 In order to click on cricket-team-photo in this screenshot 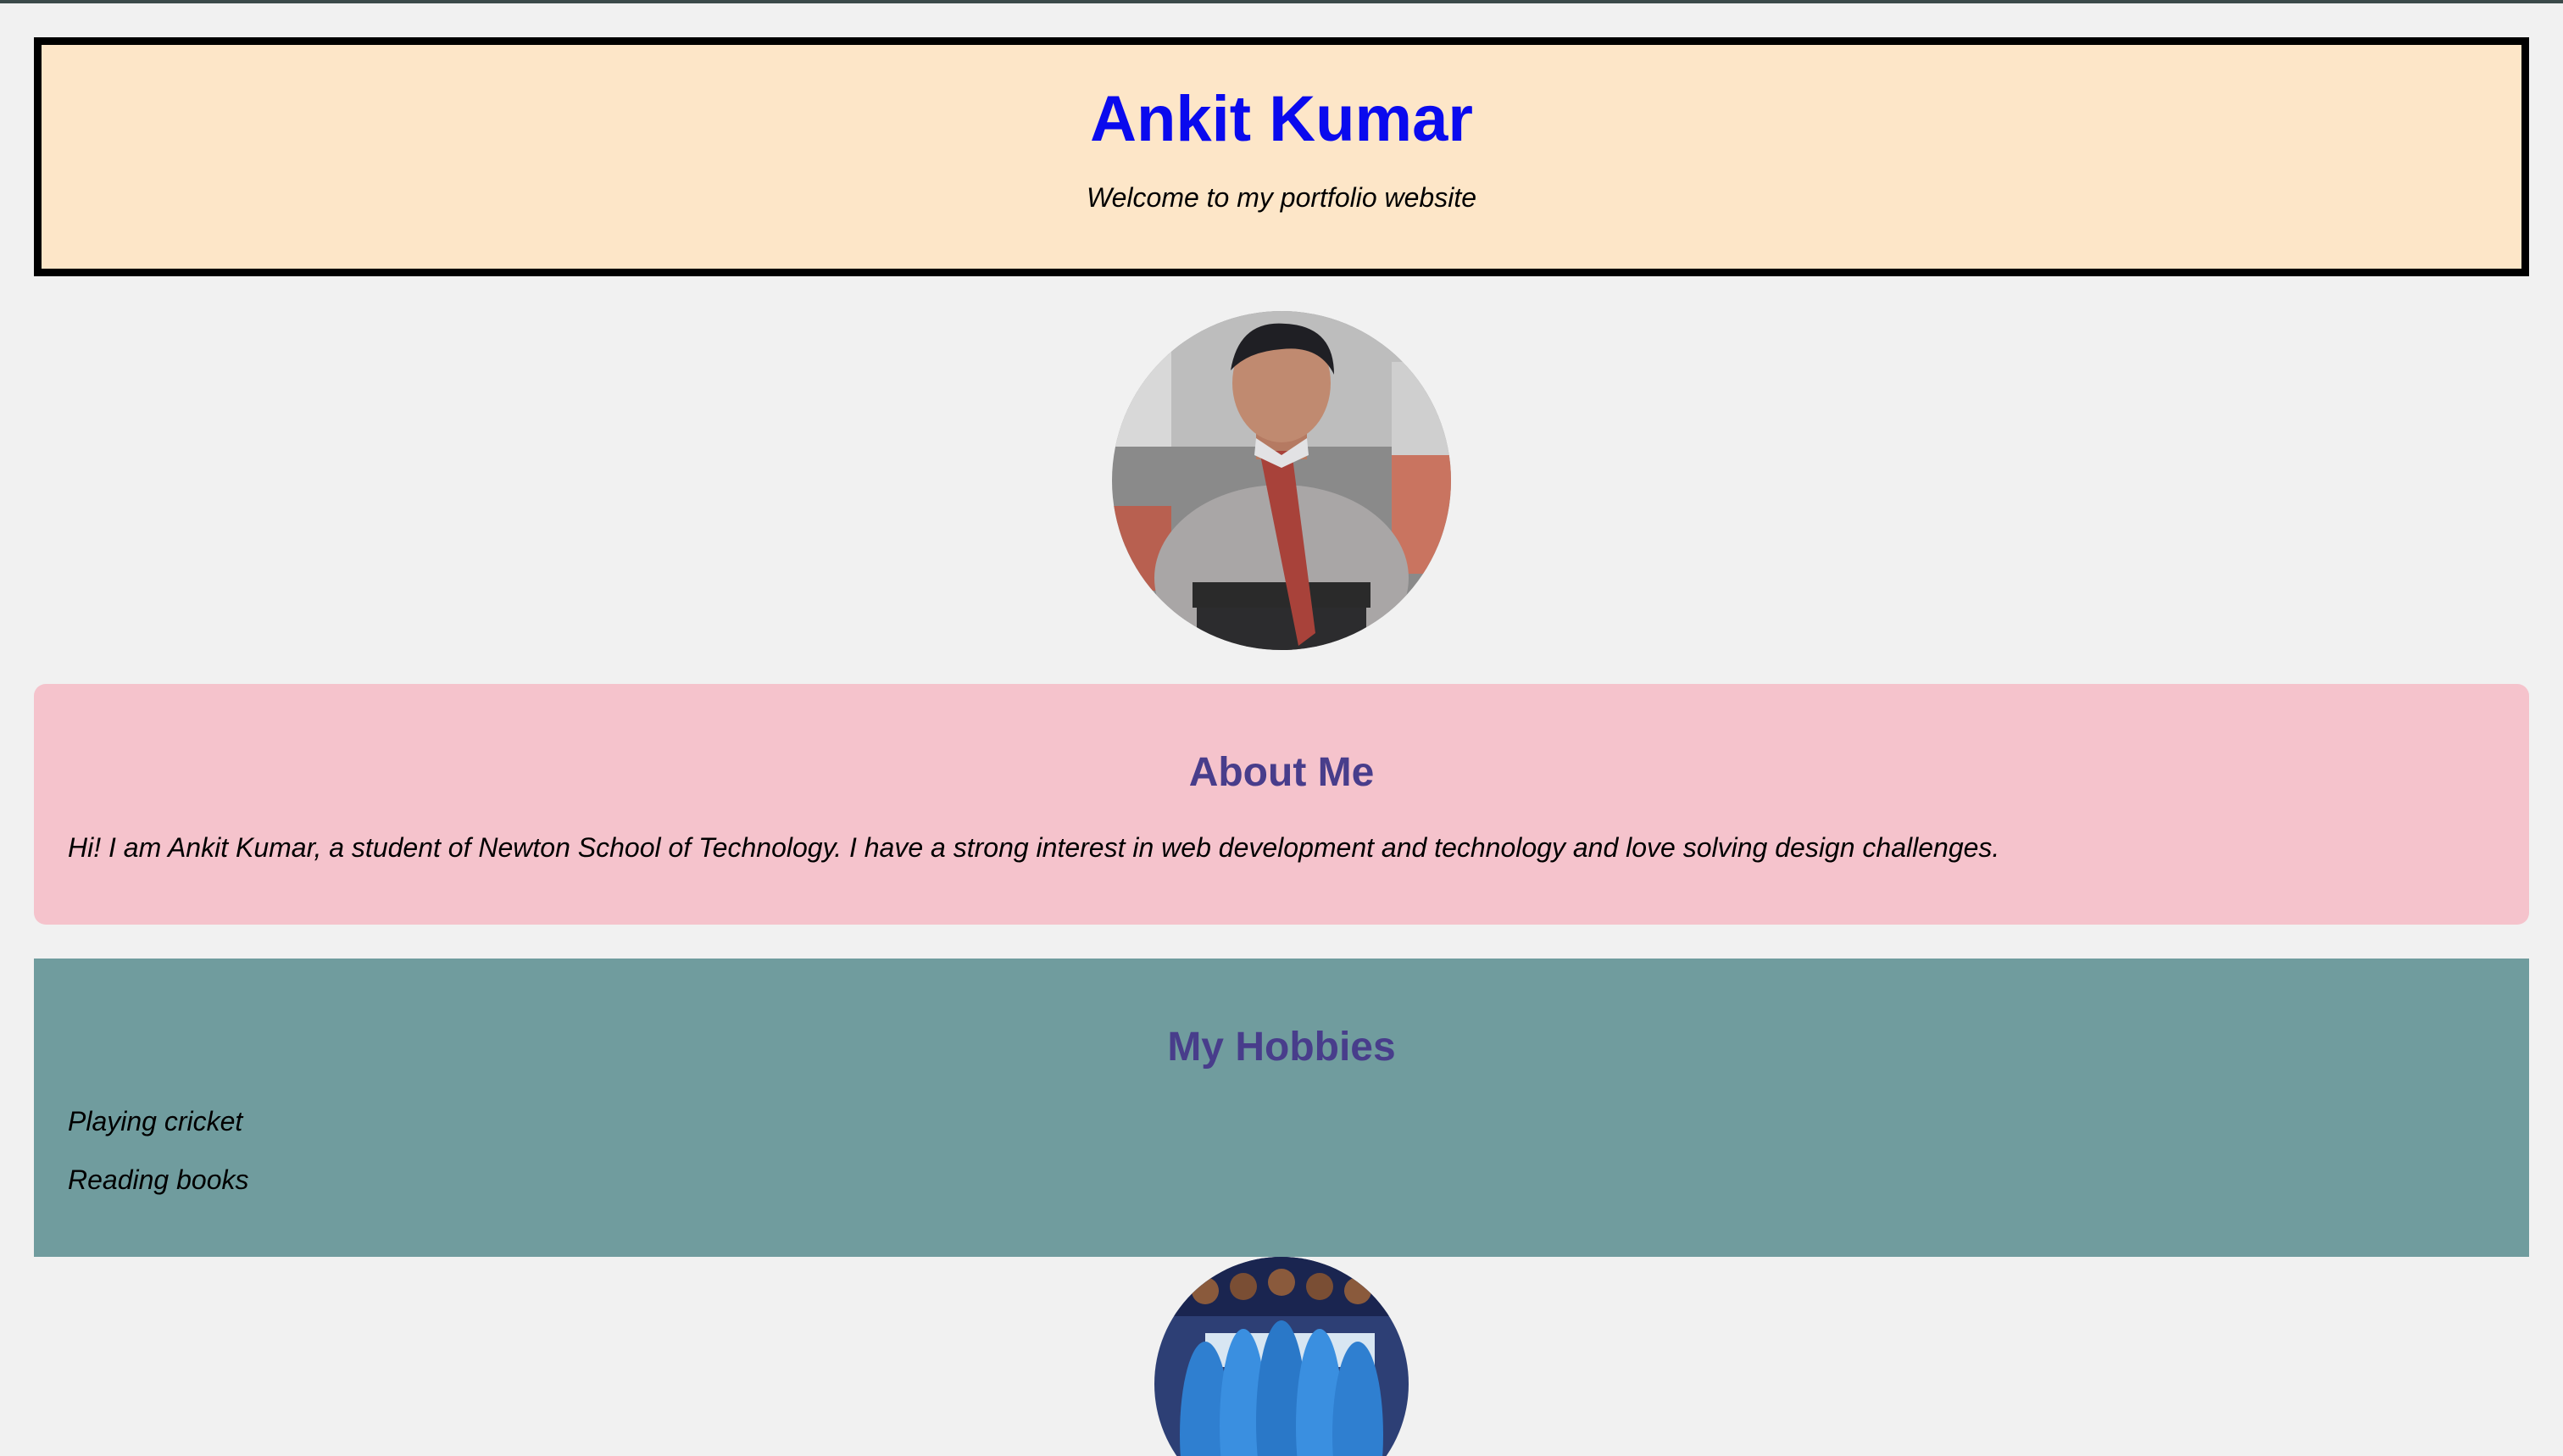, I will do `click(1281, 1356)`.